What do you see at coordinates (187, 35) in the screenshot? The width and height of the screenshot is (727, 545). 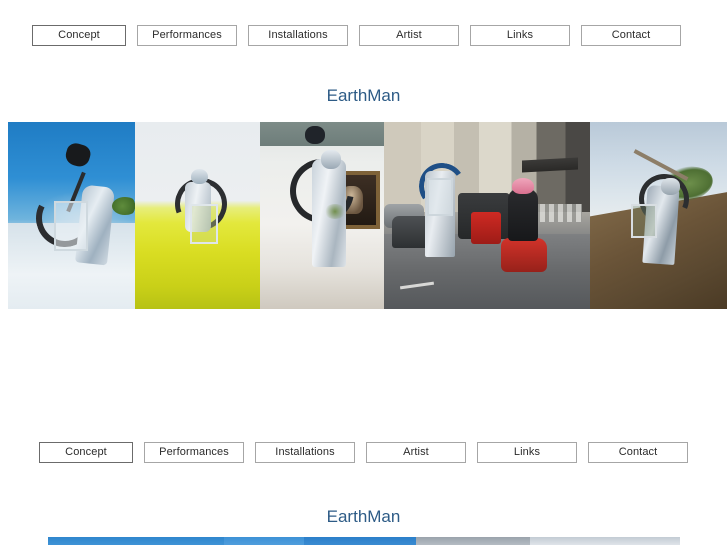 I see `nav-top-item-performances: Performances` at bounding box center [187, 35].